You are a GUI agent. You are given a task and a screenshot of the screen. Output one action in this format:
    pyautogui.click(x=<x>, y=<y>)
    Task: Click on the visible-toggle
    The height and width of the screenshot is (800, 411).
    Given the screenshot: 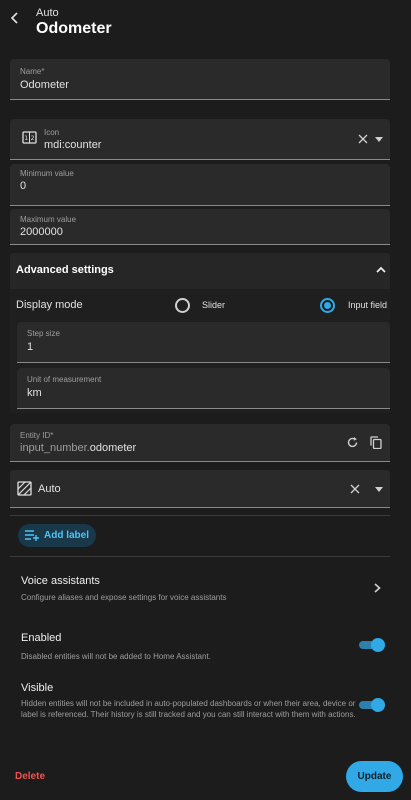 What is the action you would take?
    pyautogui.click(x=372, y=705)
    